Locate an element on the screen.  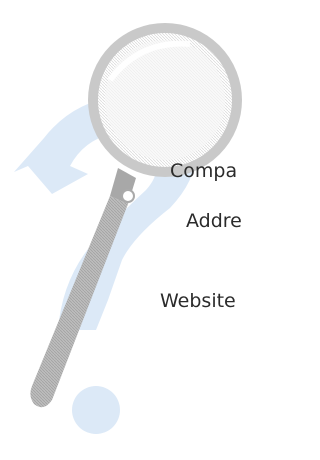
company-label: Compa is located at coordinates (204, 171).